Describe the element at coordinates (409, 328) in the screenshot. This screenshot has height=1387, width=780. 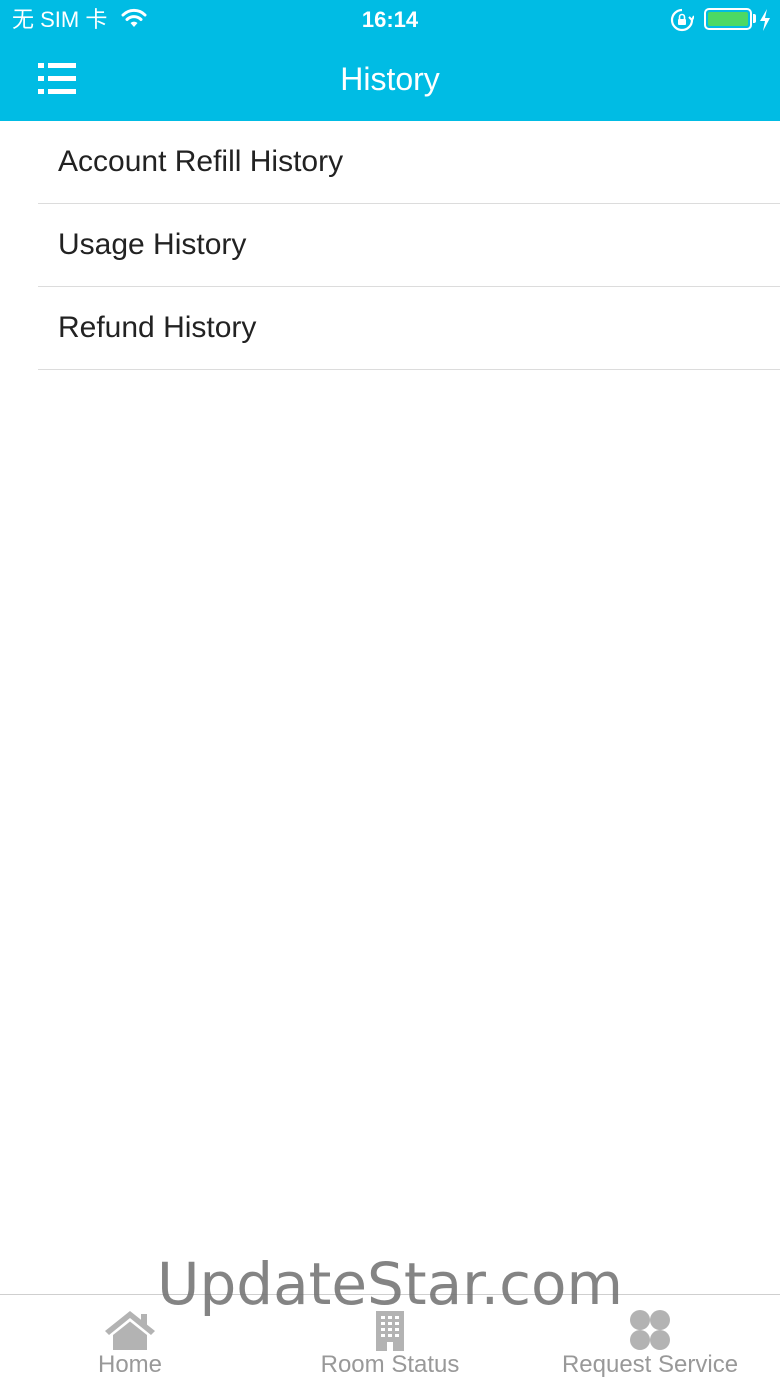
I see `list-item-refund-history: Refund History` at that location.